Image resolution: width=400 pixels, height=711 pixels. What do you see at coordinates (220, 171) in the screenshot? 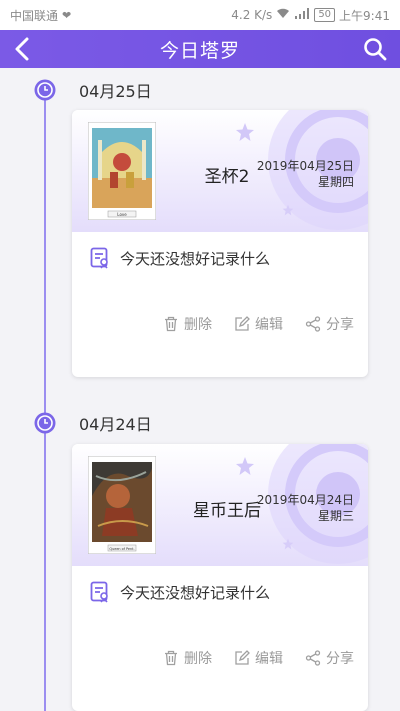
I see `card-header: Love 圣杯2 2019年04月25日 星期四` at bounding box center [220, 171].